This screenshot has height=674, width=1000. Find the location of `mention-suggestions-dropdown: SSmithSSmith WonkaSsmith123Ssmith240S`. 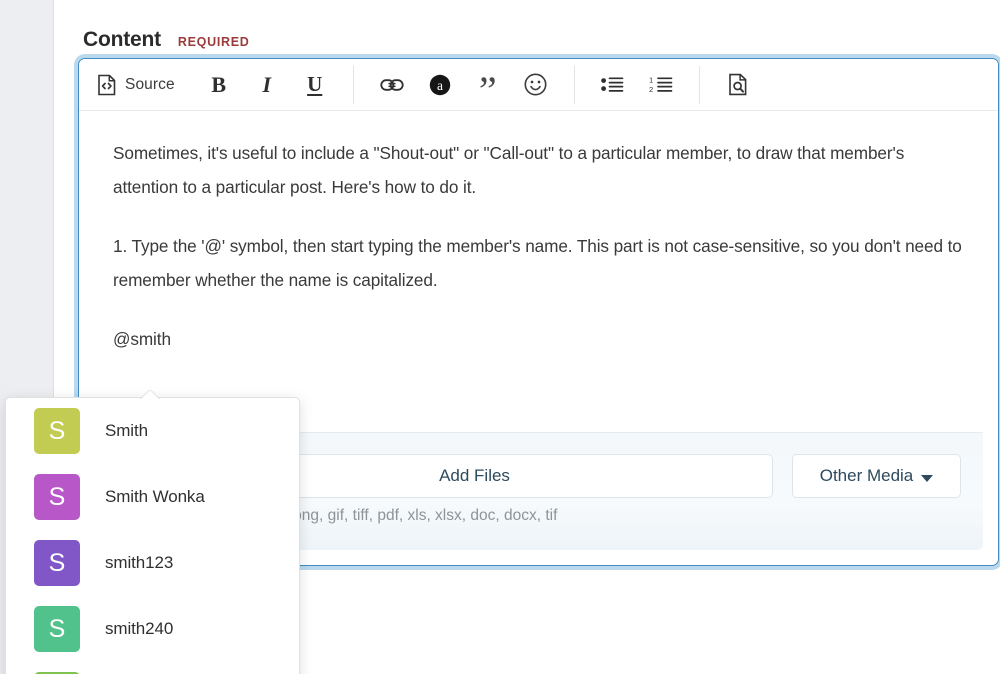

mention-suggestions-dropdown: SSmithSSmith WonkaSsmith123Ssmith240S is located at coordinates (152, 535).